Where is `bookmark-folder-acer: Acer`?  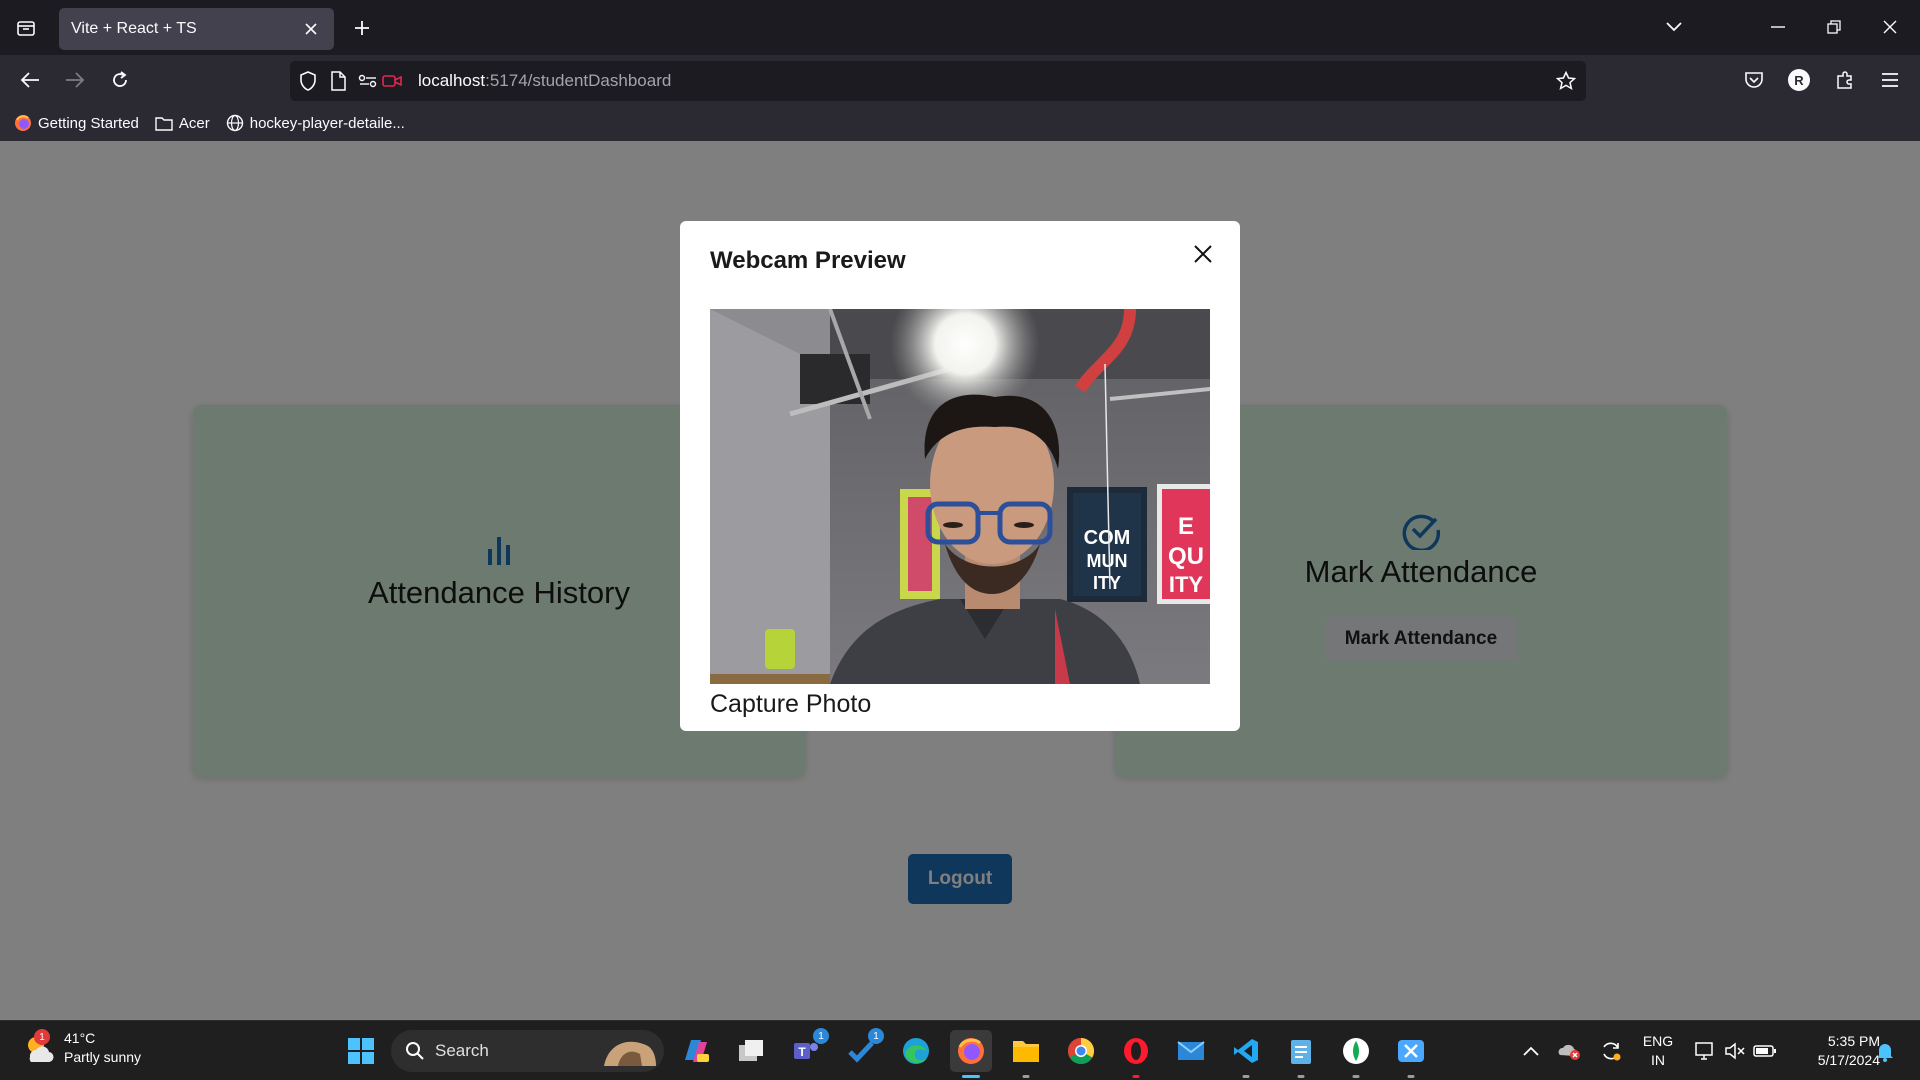 bookmark-folder-acer: Acer is located at coordinates (182, 123).